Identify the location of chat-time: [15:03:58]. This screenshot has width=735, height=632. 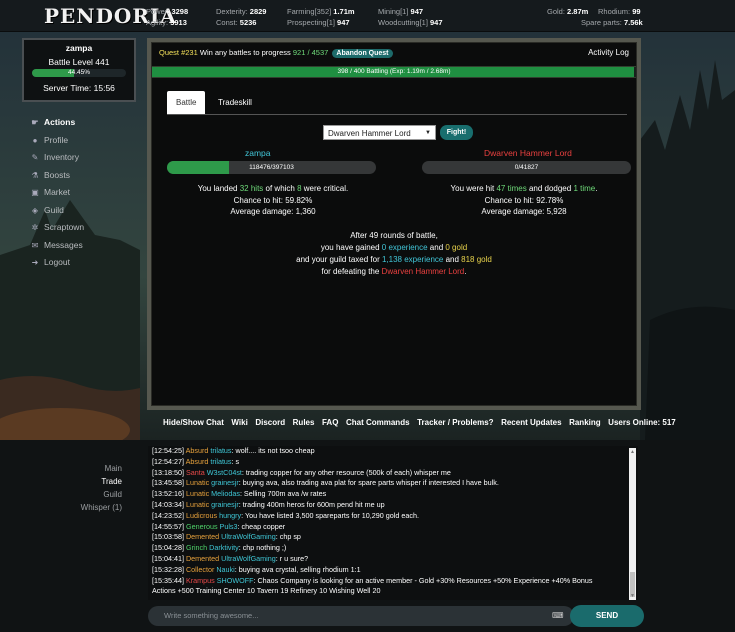
(168, 537).